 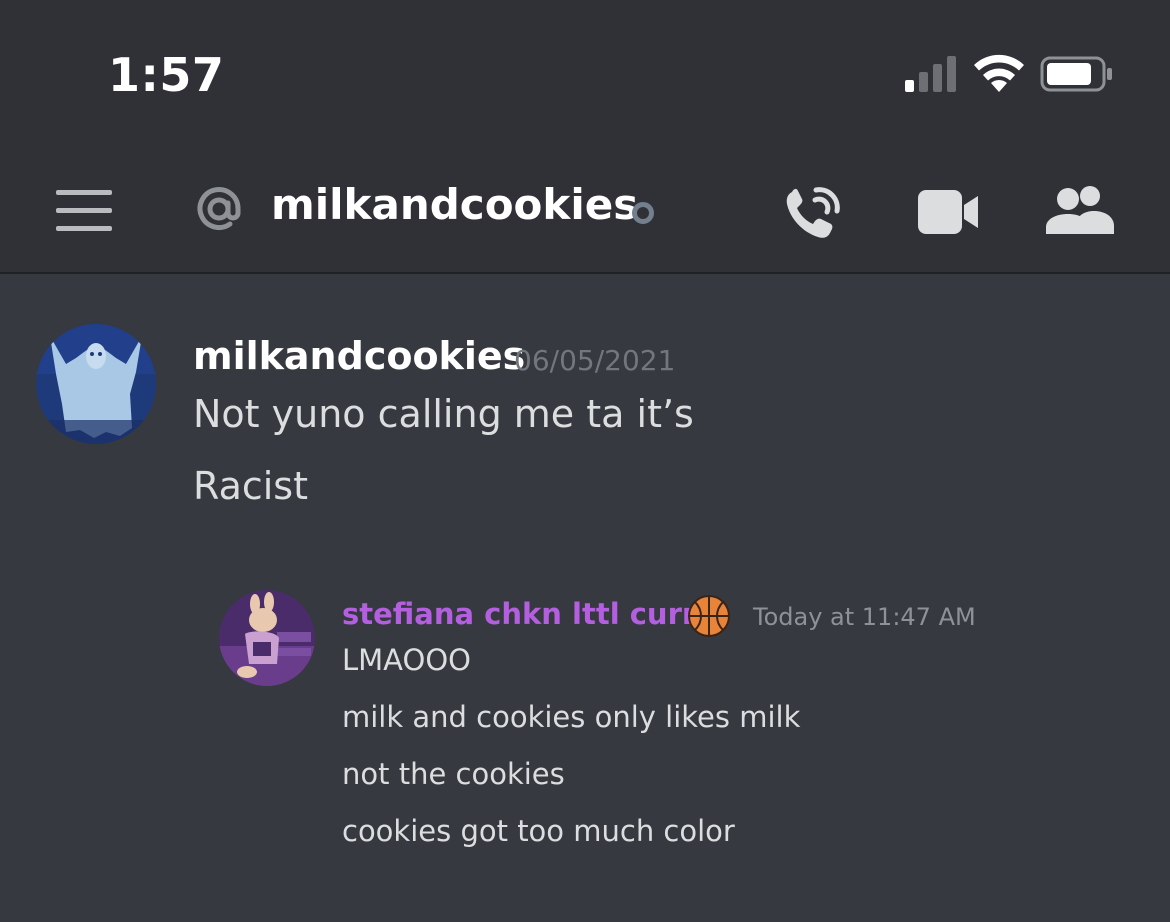 What do you see at coordinates (1080, 209) in the screenshot?
I see `members-icon` at bounding box center [1080, 209].